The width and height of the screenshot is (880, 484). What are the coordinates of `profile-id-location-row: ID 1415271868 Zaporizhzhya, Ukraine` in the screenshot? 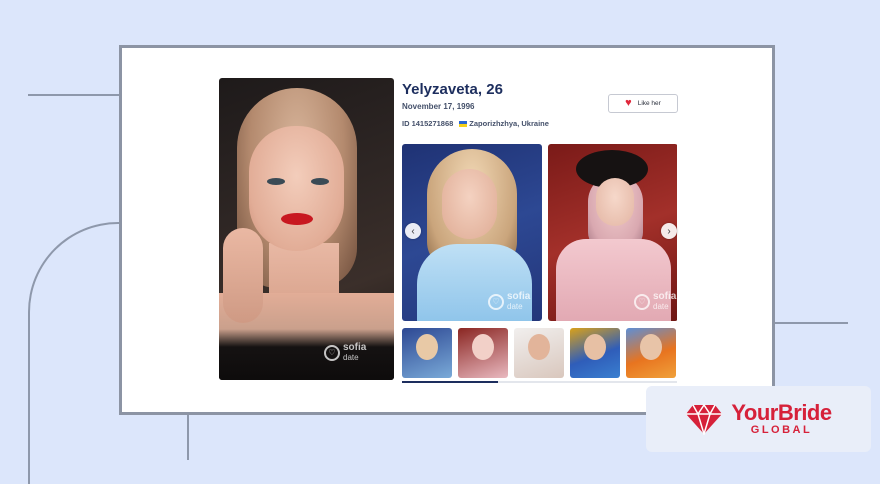 It's located at (475, 123).